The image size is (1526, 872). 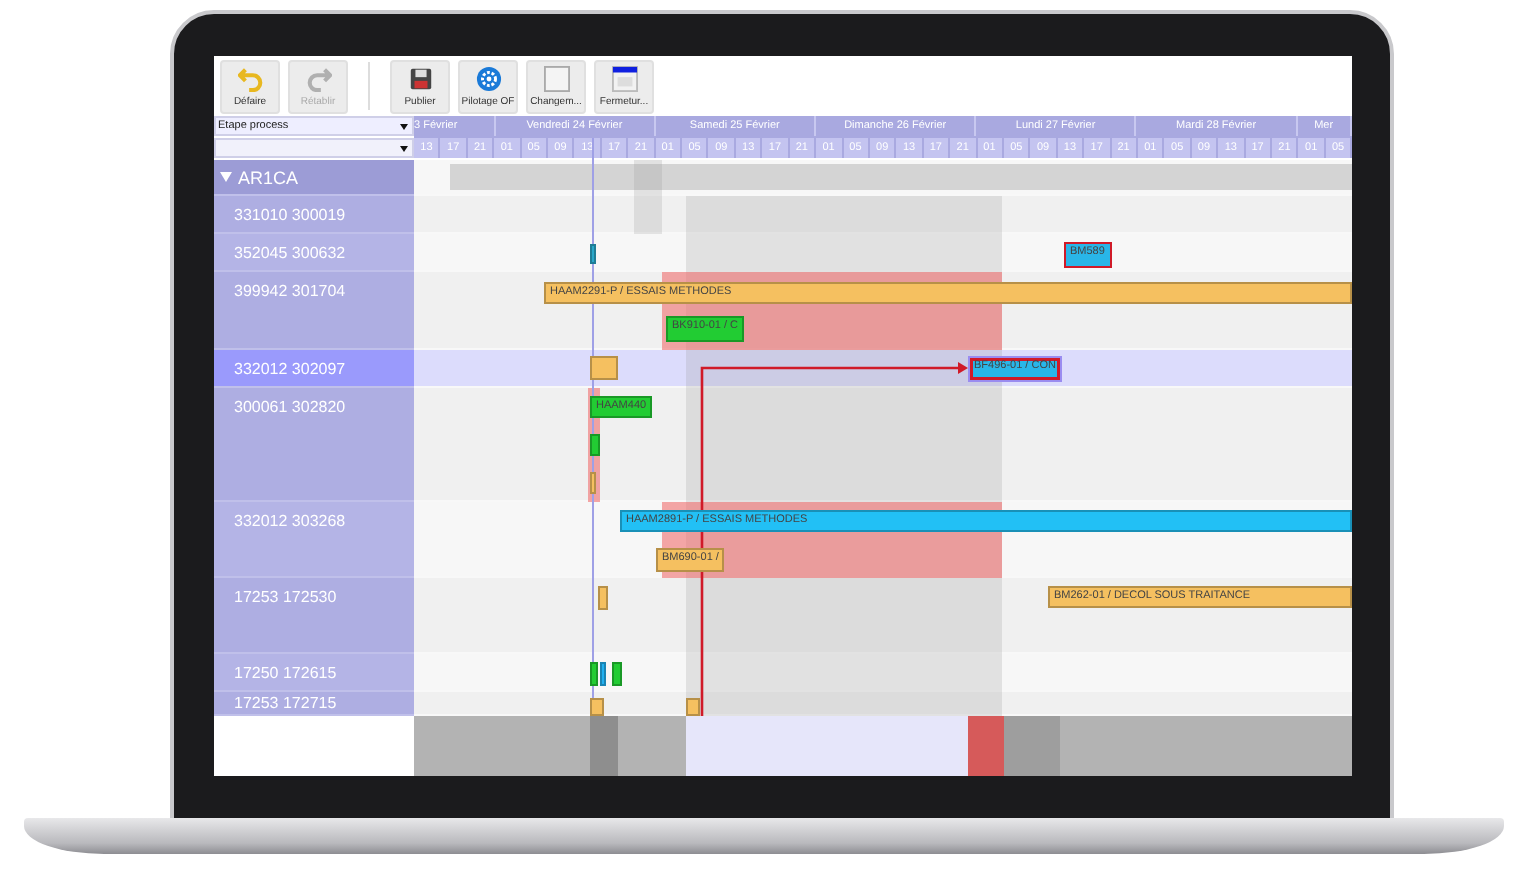 I want to click on shaded-period, so click(x=648, y=197).